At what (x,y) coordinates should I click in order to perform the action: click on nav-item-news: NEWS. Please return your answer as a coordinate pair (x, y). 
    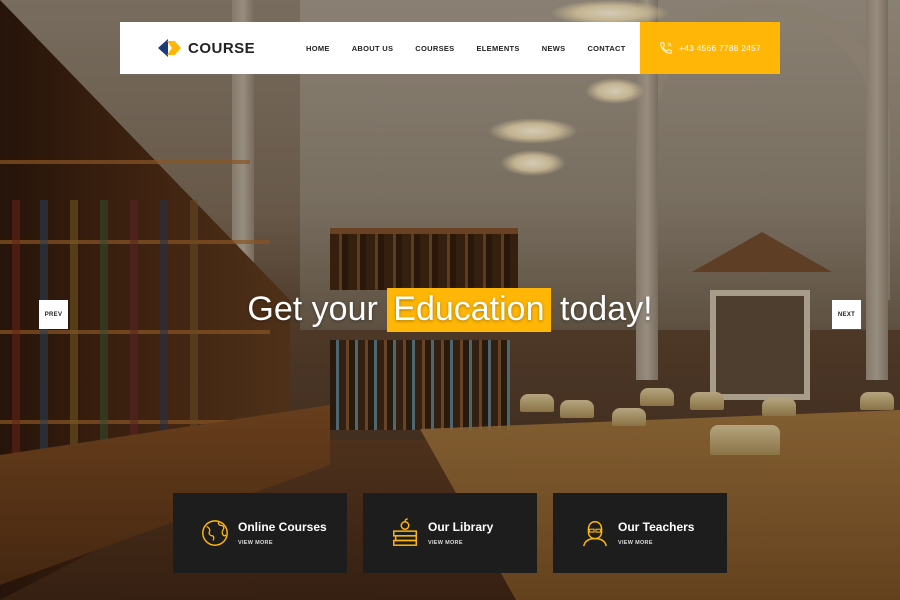
    Looking at the image, I should click on (554, 48).